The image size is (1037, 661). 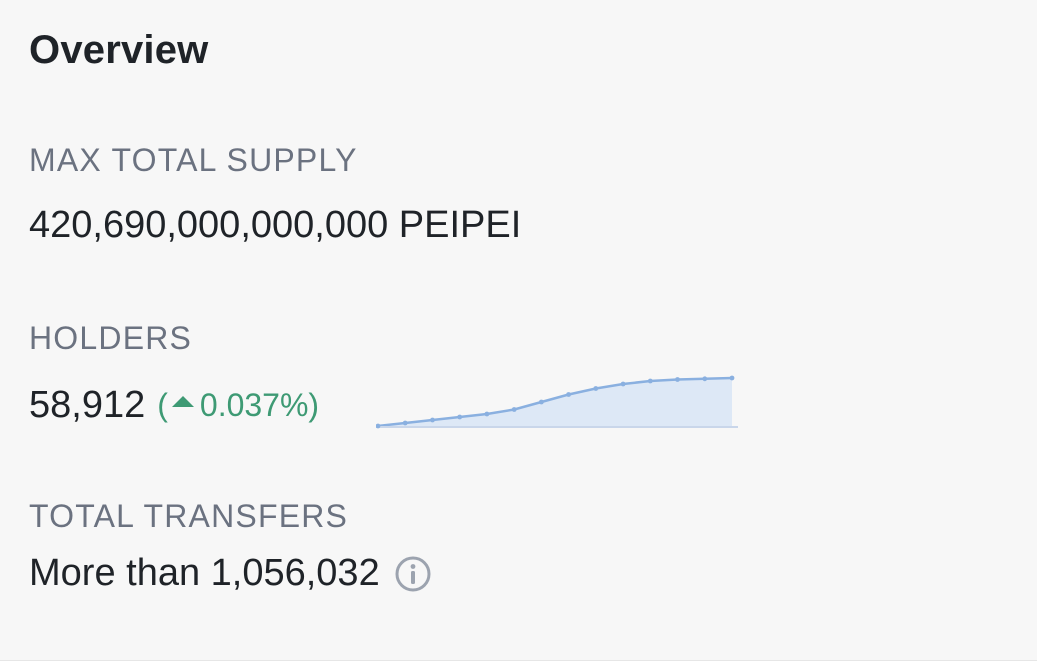 I want to click on total-transfers-label: TOTAL TRANSFERS, so click(x=189, y=516).